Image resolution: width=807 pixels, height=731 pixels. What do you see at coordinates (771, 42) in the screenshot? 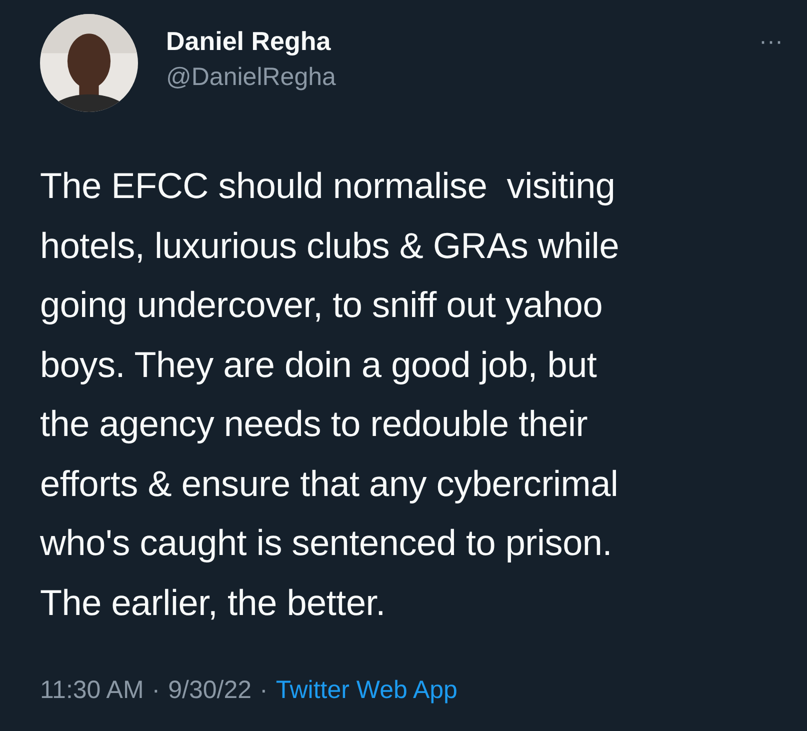
I see `more-button: ···` at bounding box center [771, 42].